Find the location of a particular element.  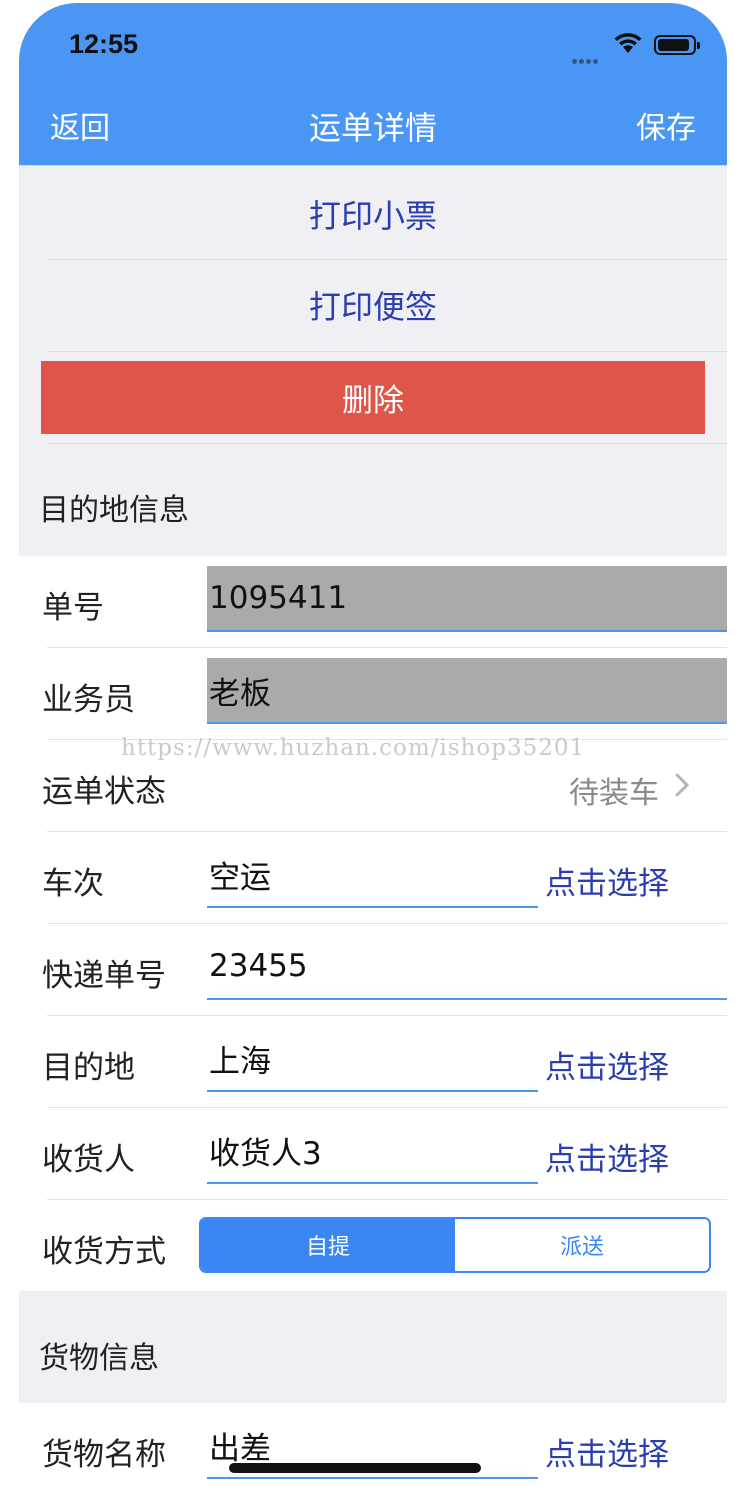

order-number-field: 1095411 is located at coordinates (467, 599).